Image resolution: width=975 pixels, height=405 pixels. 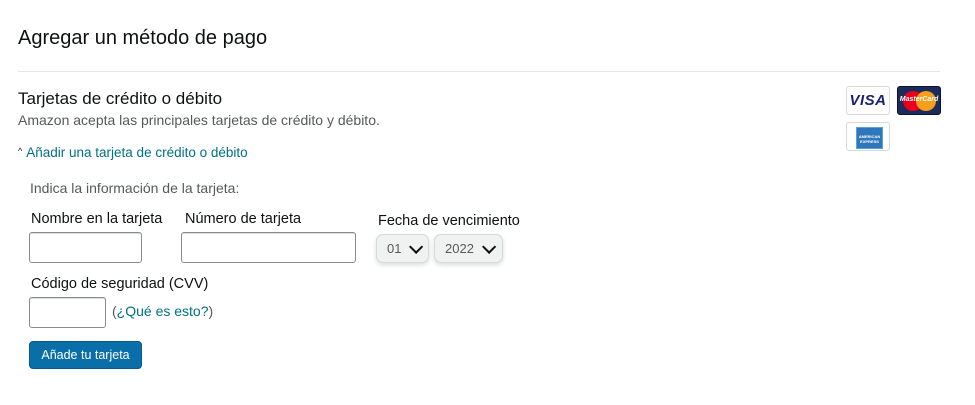 What do you see at coordinates (85, 355) in the screenshot?
I see `add-card-button: Añade tu tarjeta` at bounding box center [85, 355].